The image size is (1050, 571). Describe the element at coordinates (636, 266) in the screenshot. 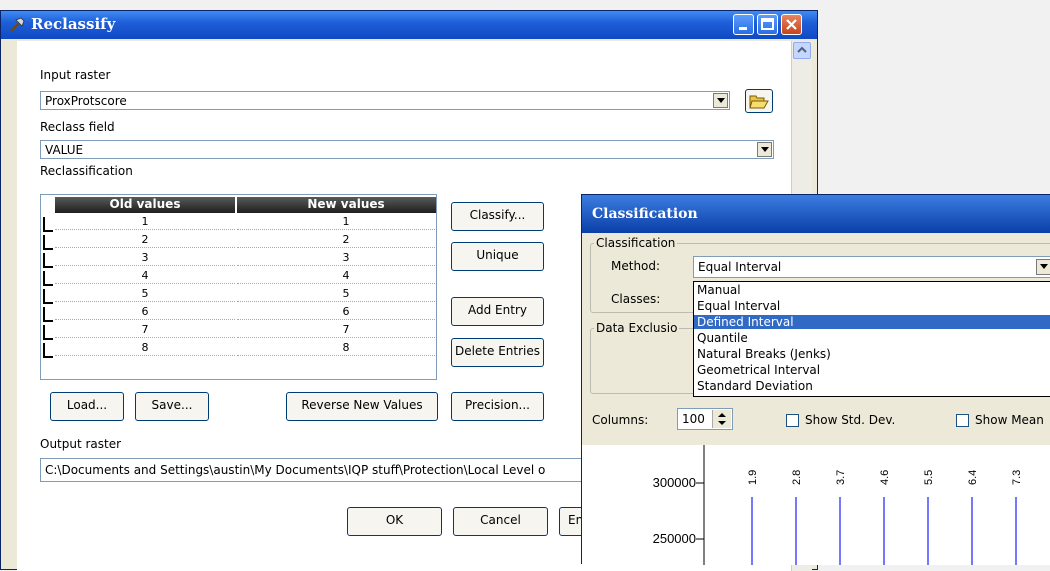

I see `method-label: Method:` at that location.